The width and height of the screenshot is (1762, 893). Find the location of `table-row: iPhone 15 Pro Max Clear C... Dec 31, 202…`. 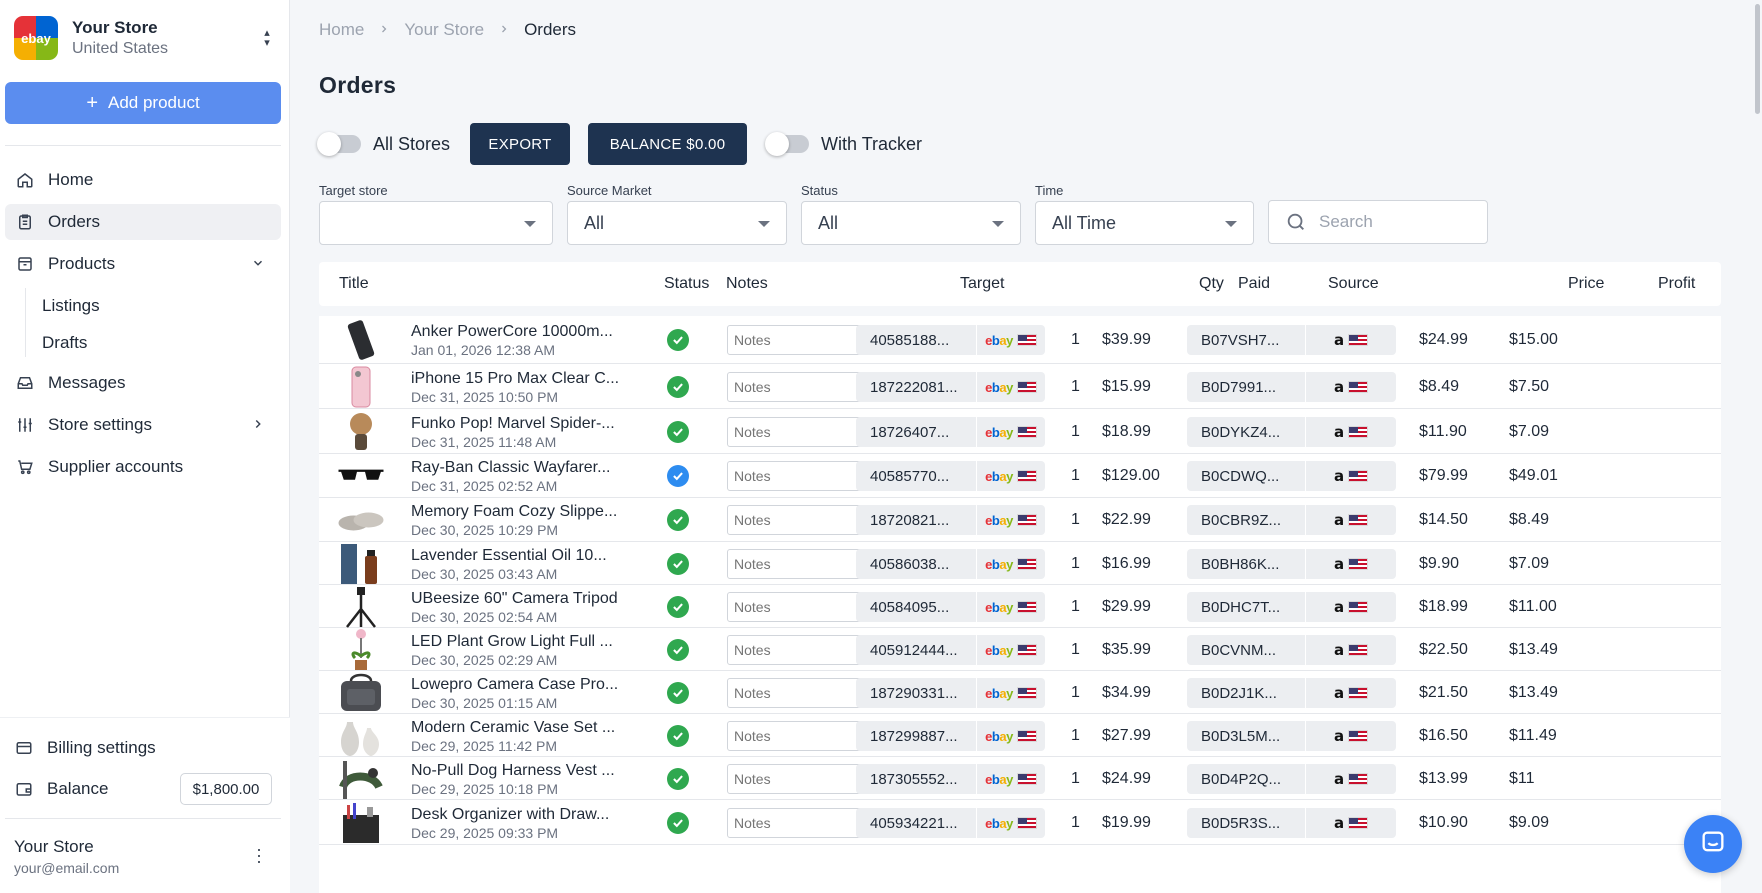

table-row: iPhone 15 Pro Max Clear C... Dec 31, 202… is located at coordinates (1020, 386).